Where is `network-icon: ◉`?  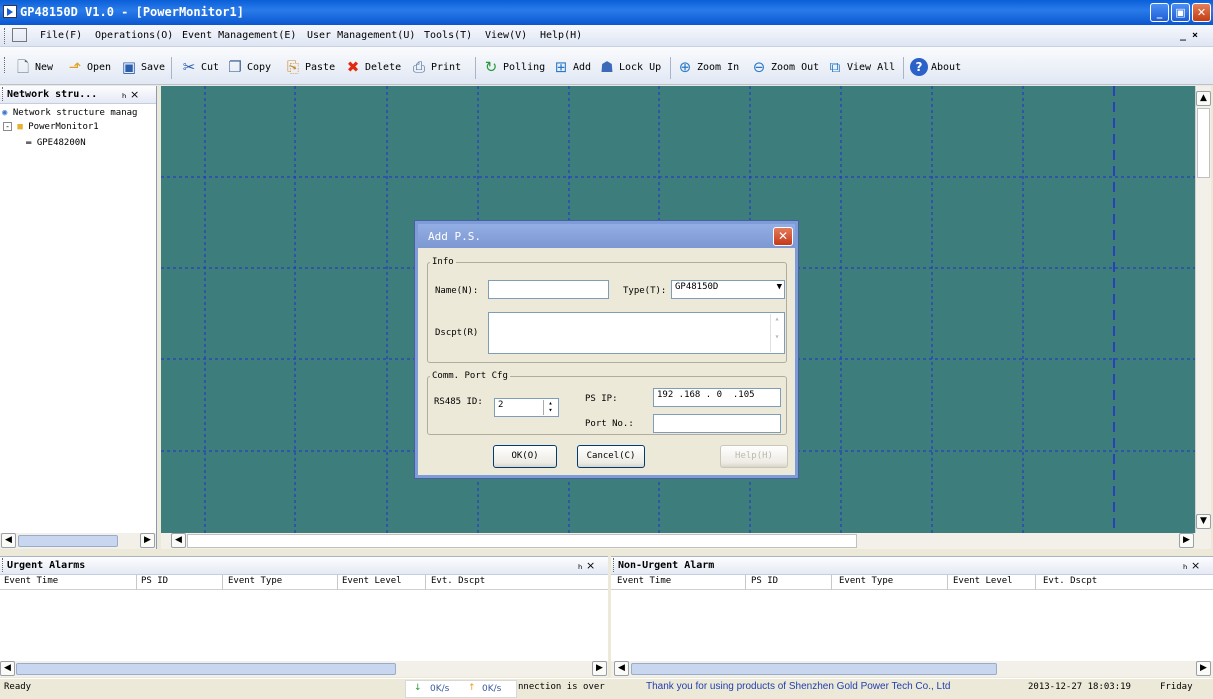
network-icon: ◉ is located at coordinates (5, 113).